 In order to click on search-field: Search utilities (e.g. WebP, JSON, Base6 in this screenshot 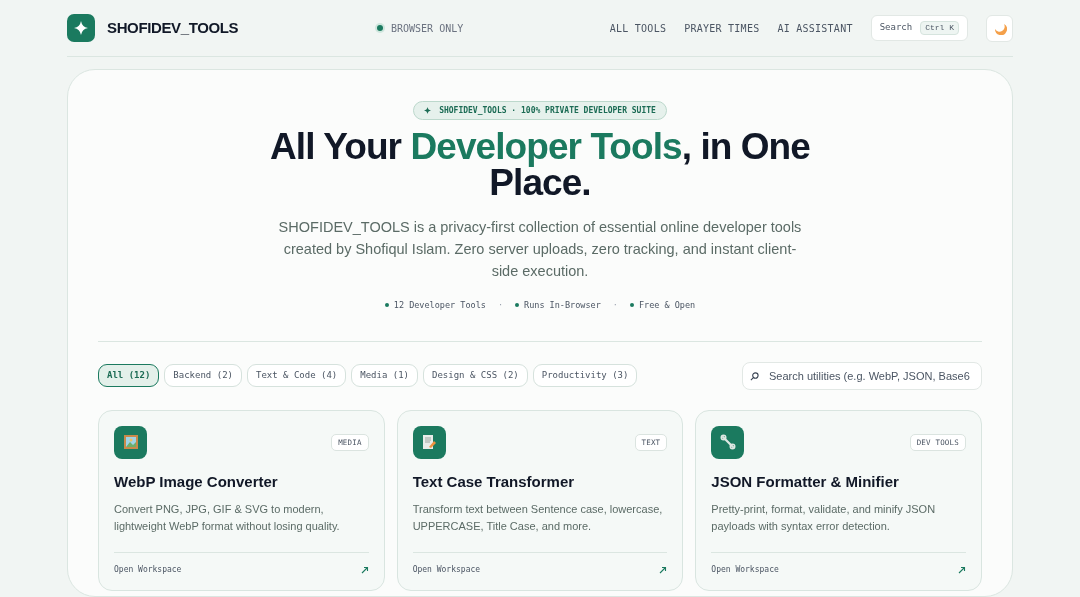, I will do `click(862, 375)`.